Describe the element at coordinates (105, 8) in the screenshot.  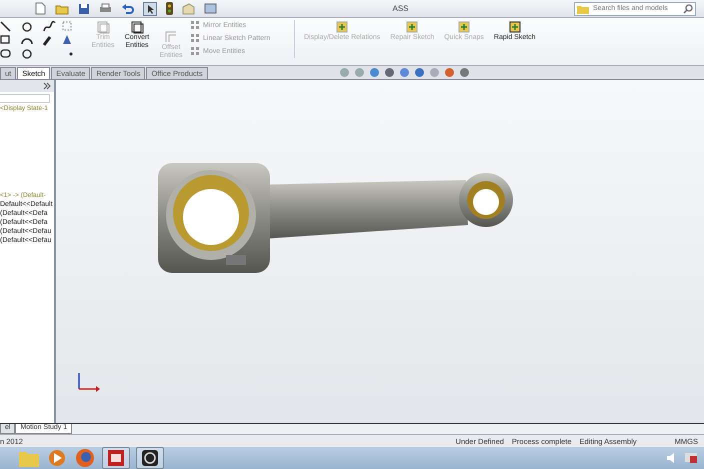
I see `printer-icon` at that location.